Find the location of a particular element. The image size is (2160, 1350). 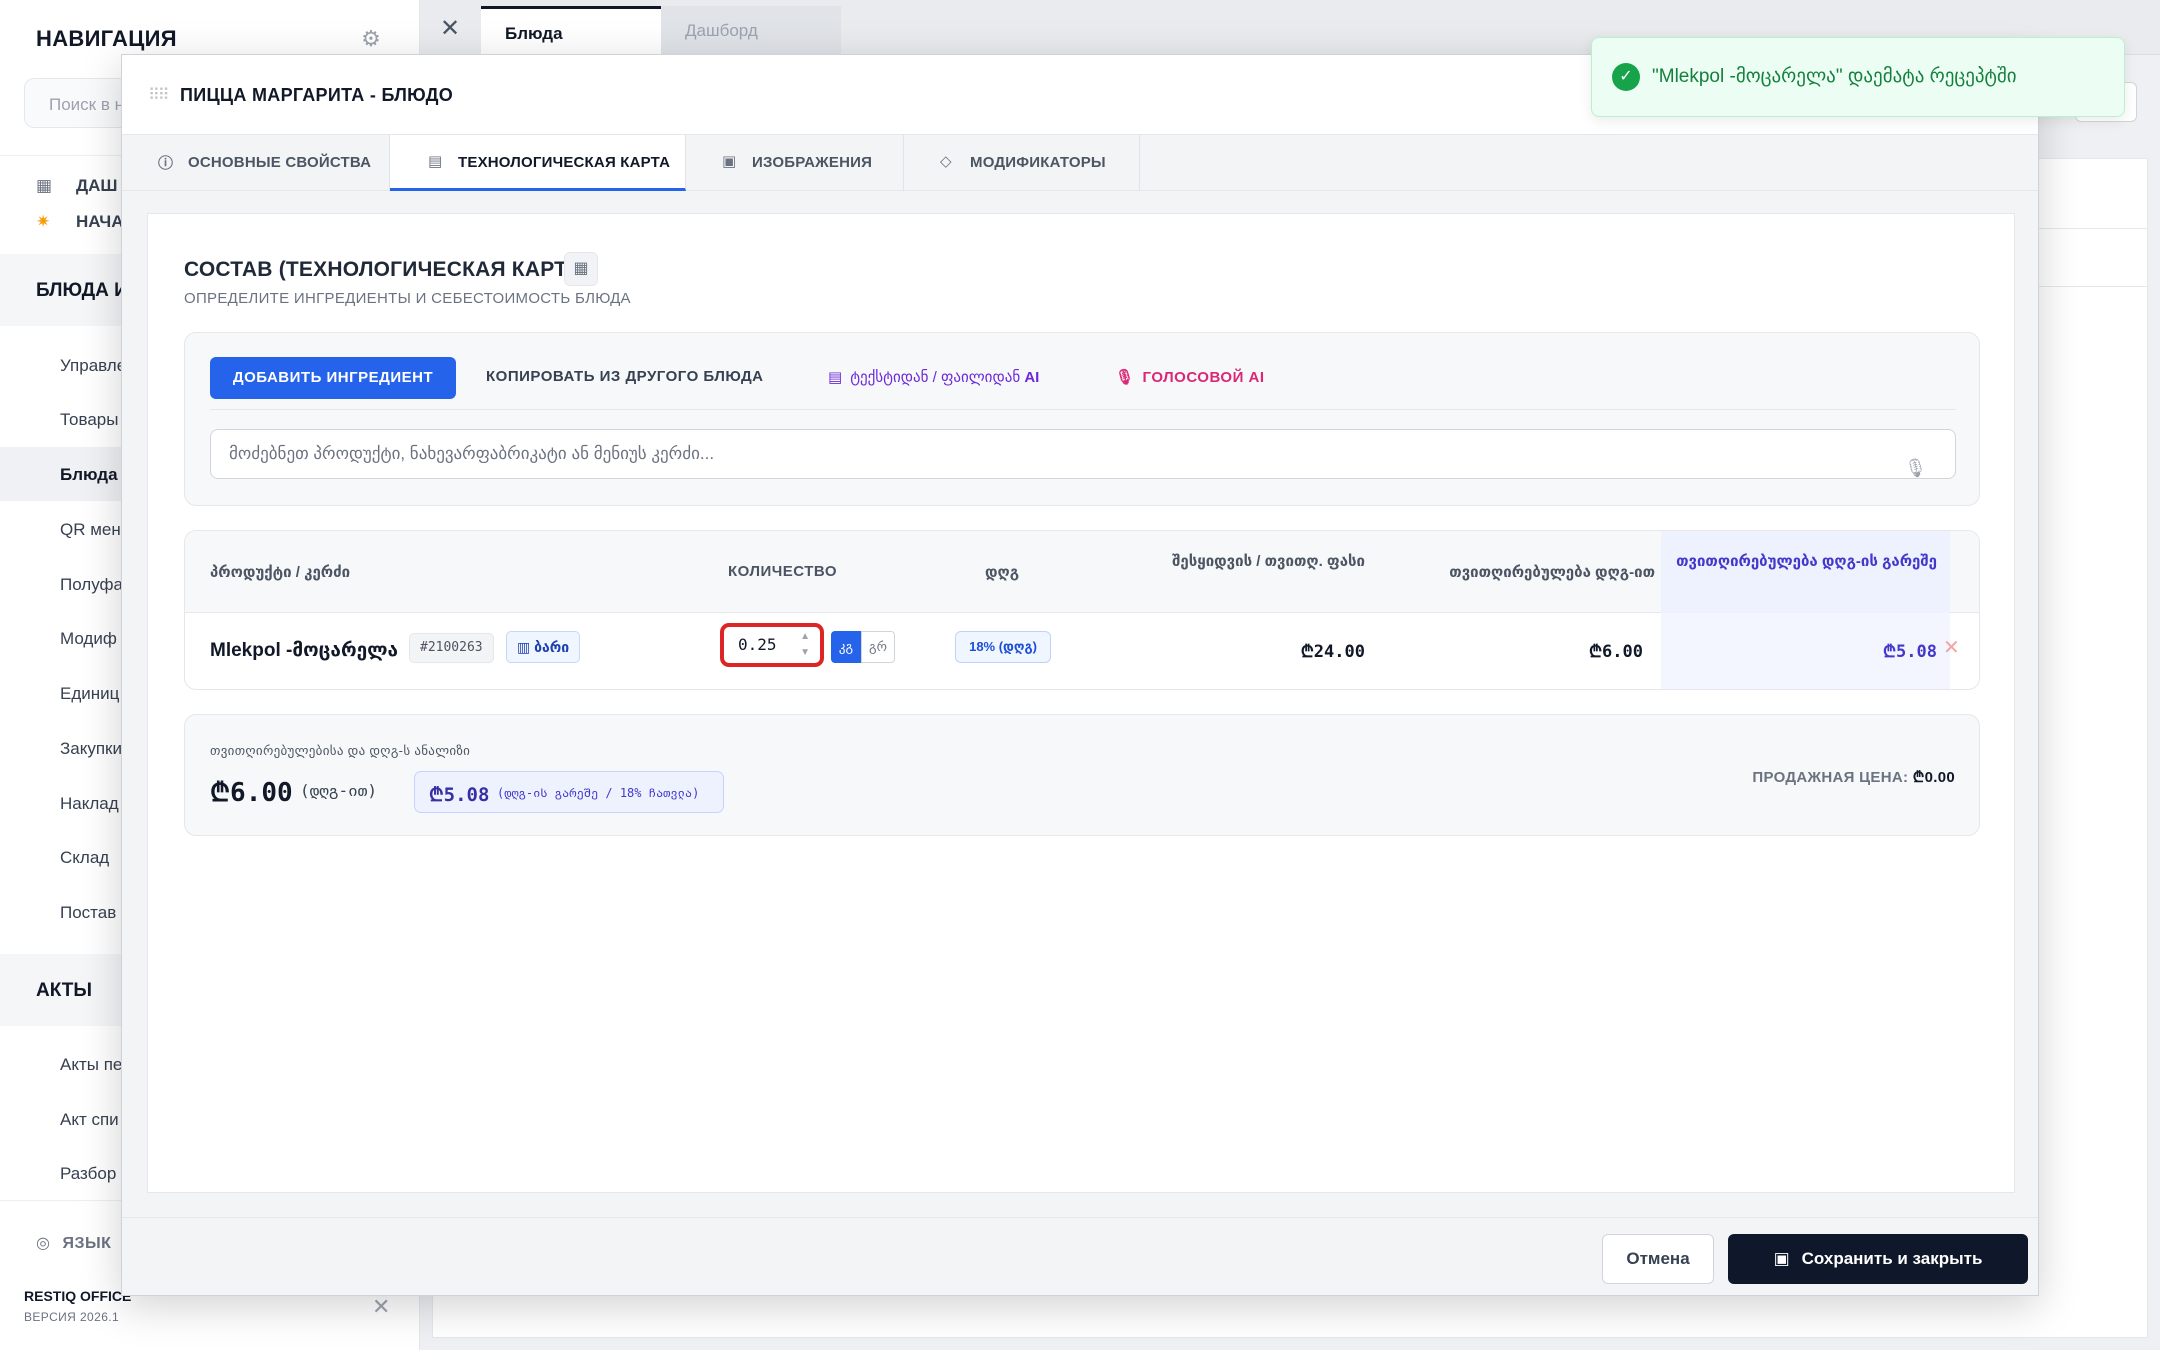

tab-tech-card: ▤ ТЕХНОЛОГИЧЕСКАЯ КАРТА is located at coordinates (538, 163).